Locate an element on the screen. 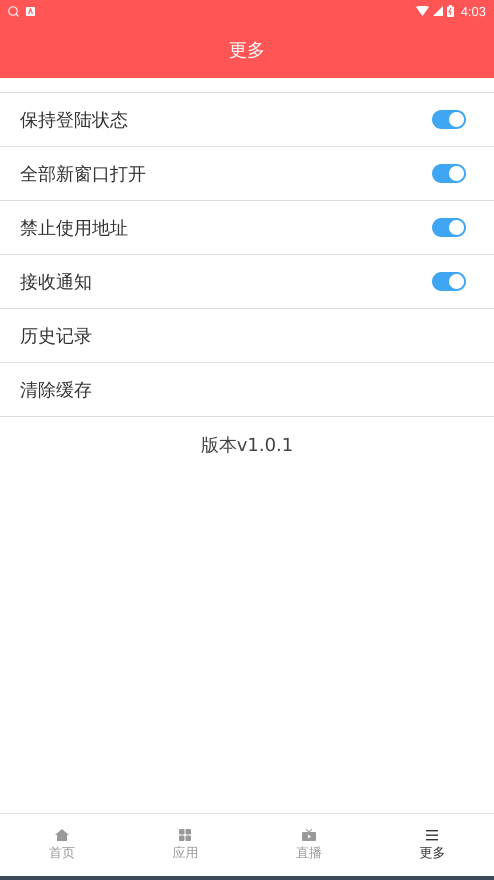 This screenshot has width=494, height=880. battery-icon is located at coordinates (450, 11).